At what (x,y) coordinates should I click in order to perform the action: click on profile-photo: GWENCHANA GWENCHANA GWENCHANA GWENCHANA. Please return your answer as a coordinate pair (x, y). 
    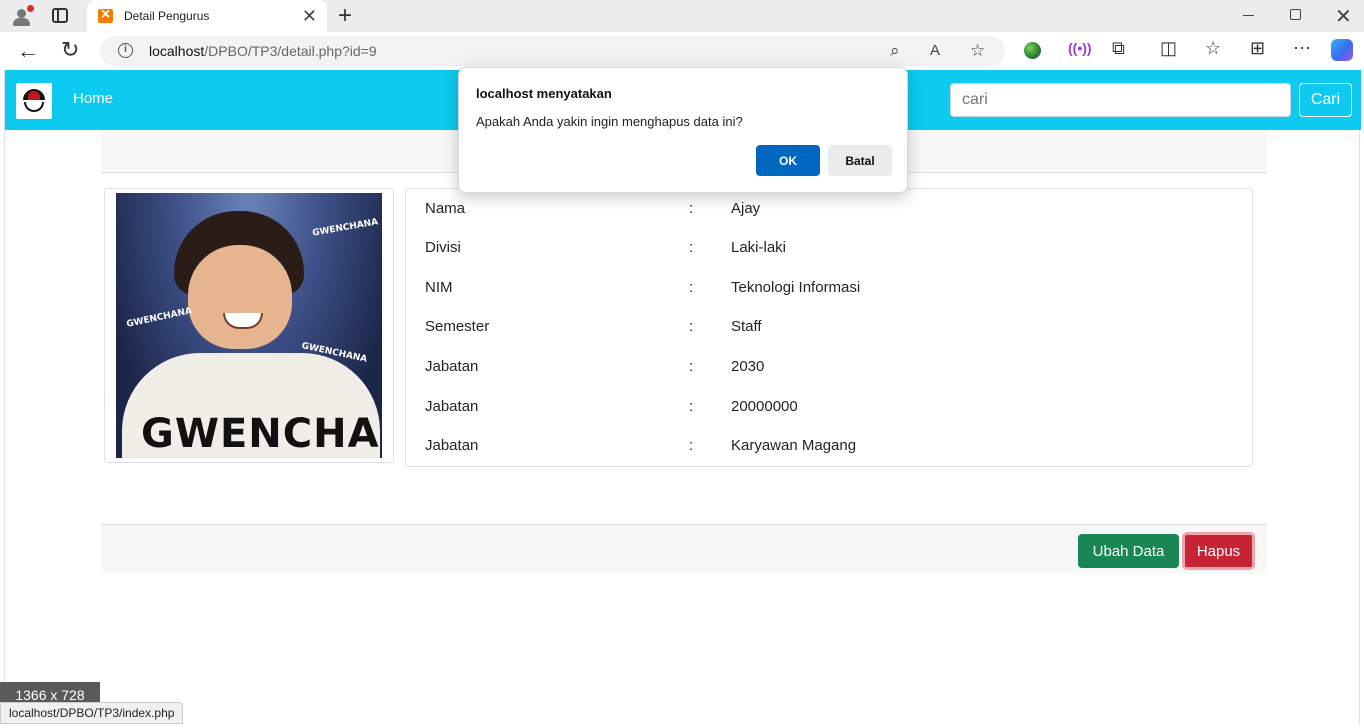
    Looking at the image, I should click on (249, 325).